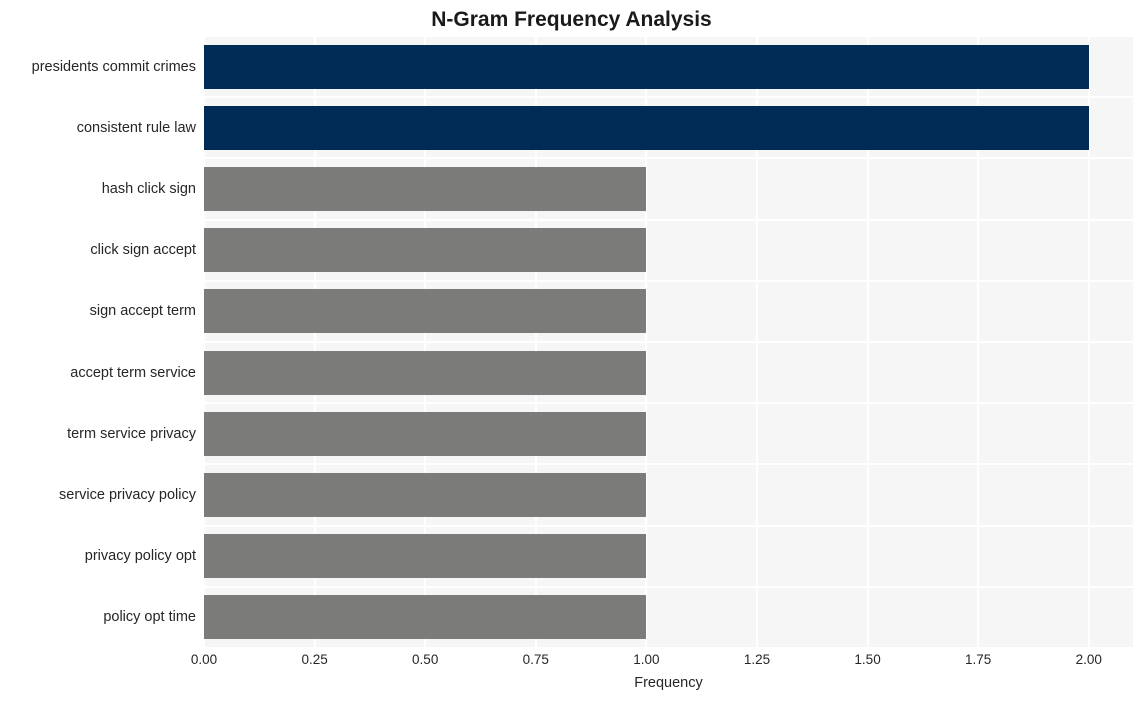 This screenshot has height=701, width=1143. I want to click on y-axis-tick-label: policy opt time, so click(149, 617).